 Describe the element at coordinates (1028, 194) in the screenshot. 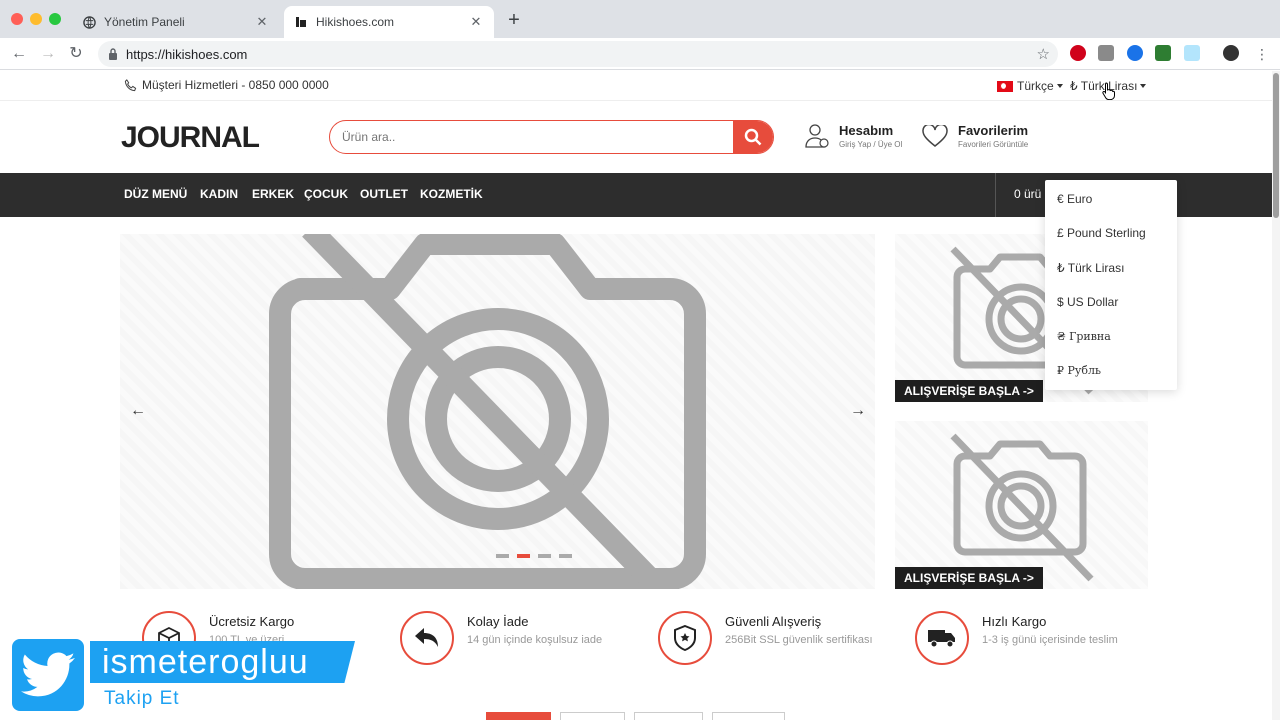

I see `cart-label: 0 ürü` at that location.